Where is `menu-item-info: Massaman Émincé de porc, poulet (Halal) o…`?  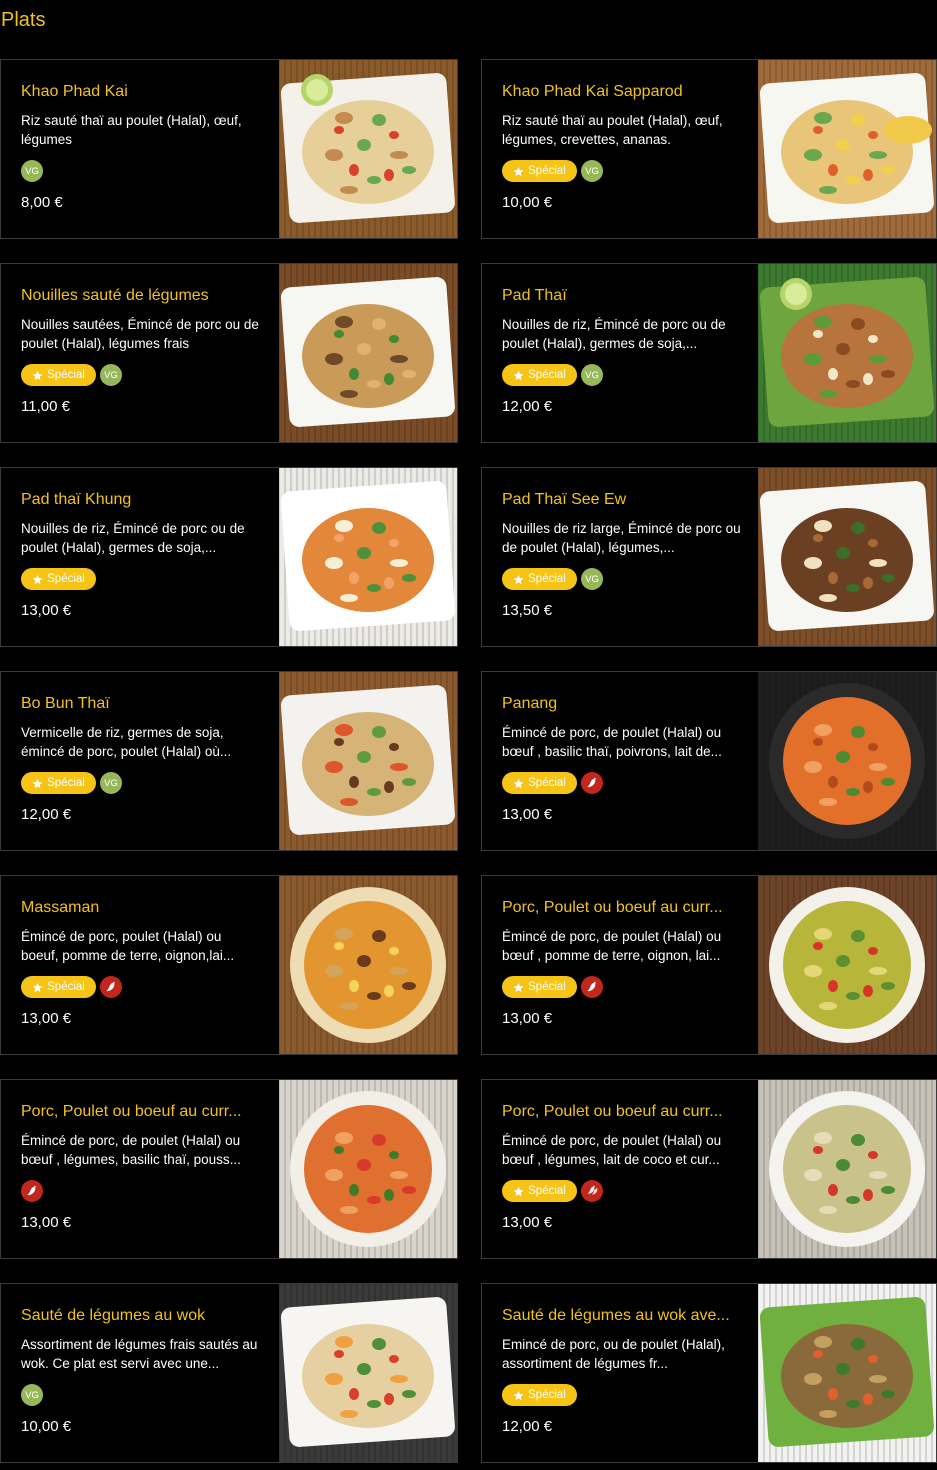
menu-item-info: Massaman Émincé de porc, poulet (Halal) o… is located at coordinates (141, 962).